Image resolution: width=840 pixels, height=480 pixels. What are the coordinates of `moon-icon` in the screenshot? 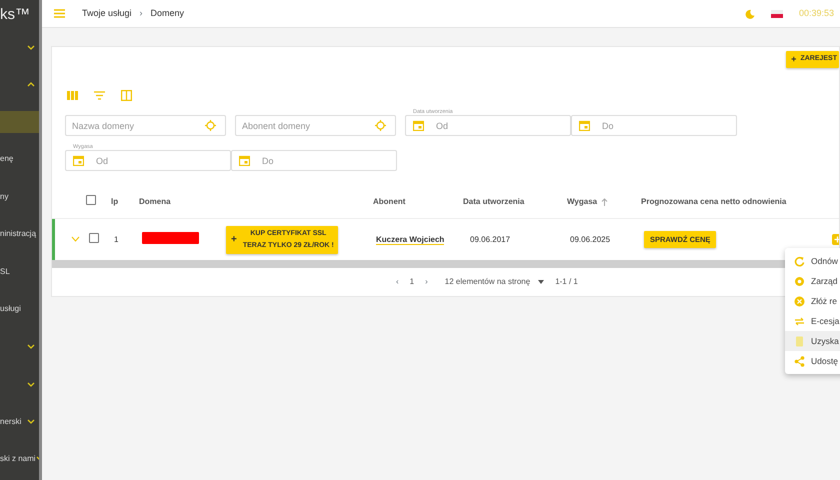 It's located at (749, 13).